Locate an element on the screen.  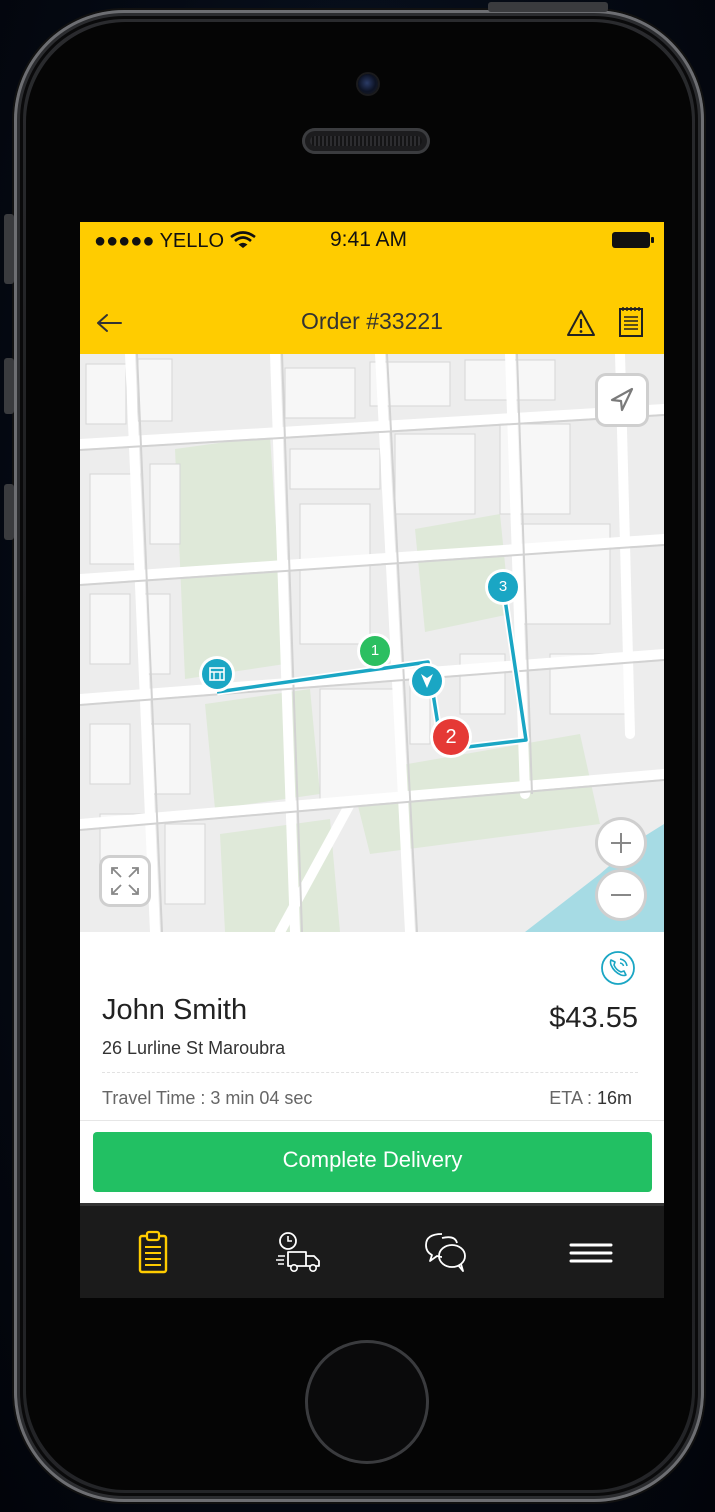
warning-triangle-icon is located at coordinates (581, 323).